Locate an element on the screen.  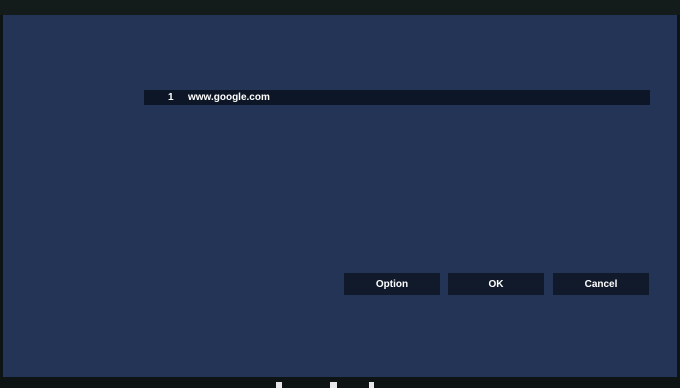
list-item-index: 1 is located at coordinates (171, 97).